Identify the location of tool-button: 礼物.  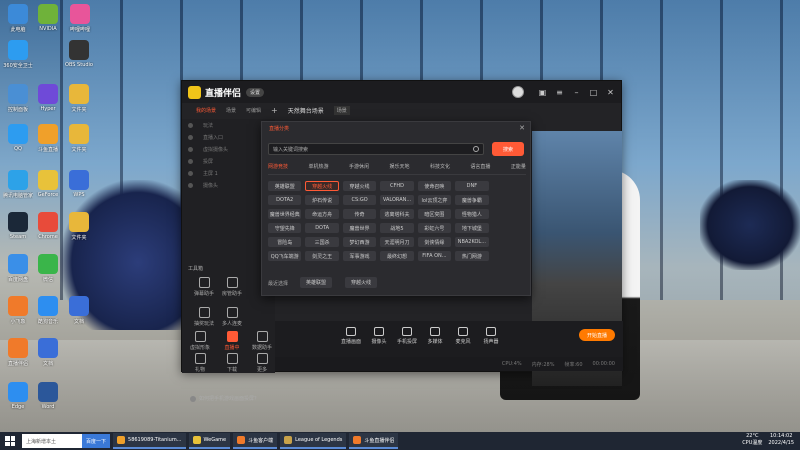
(200, 363).